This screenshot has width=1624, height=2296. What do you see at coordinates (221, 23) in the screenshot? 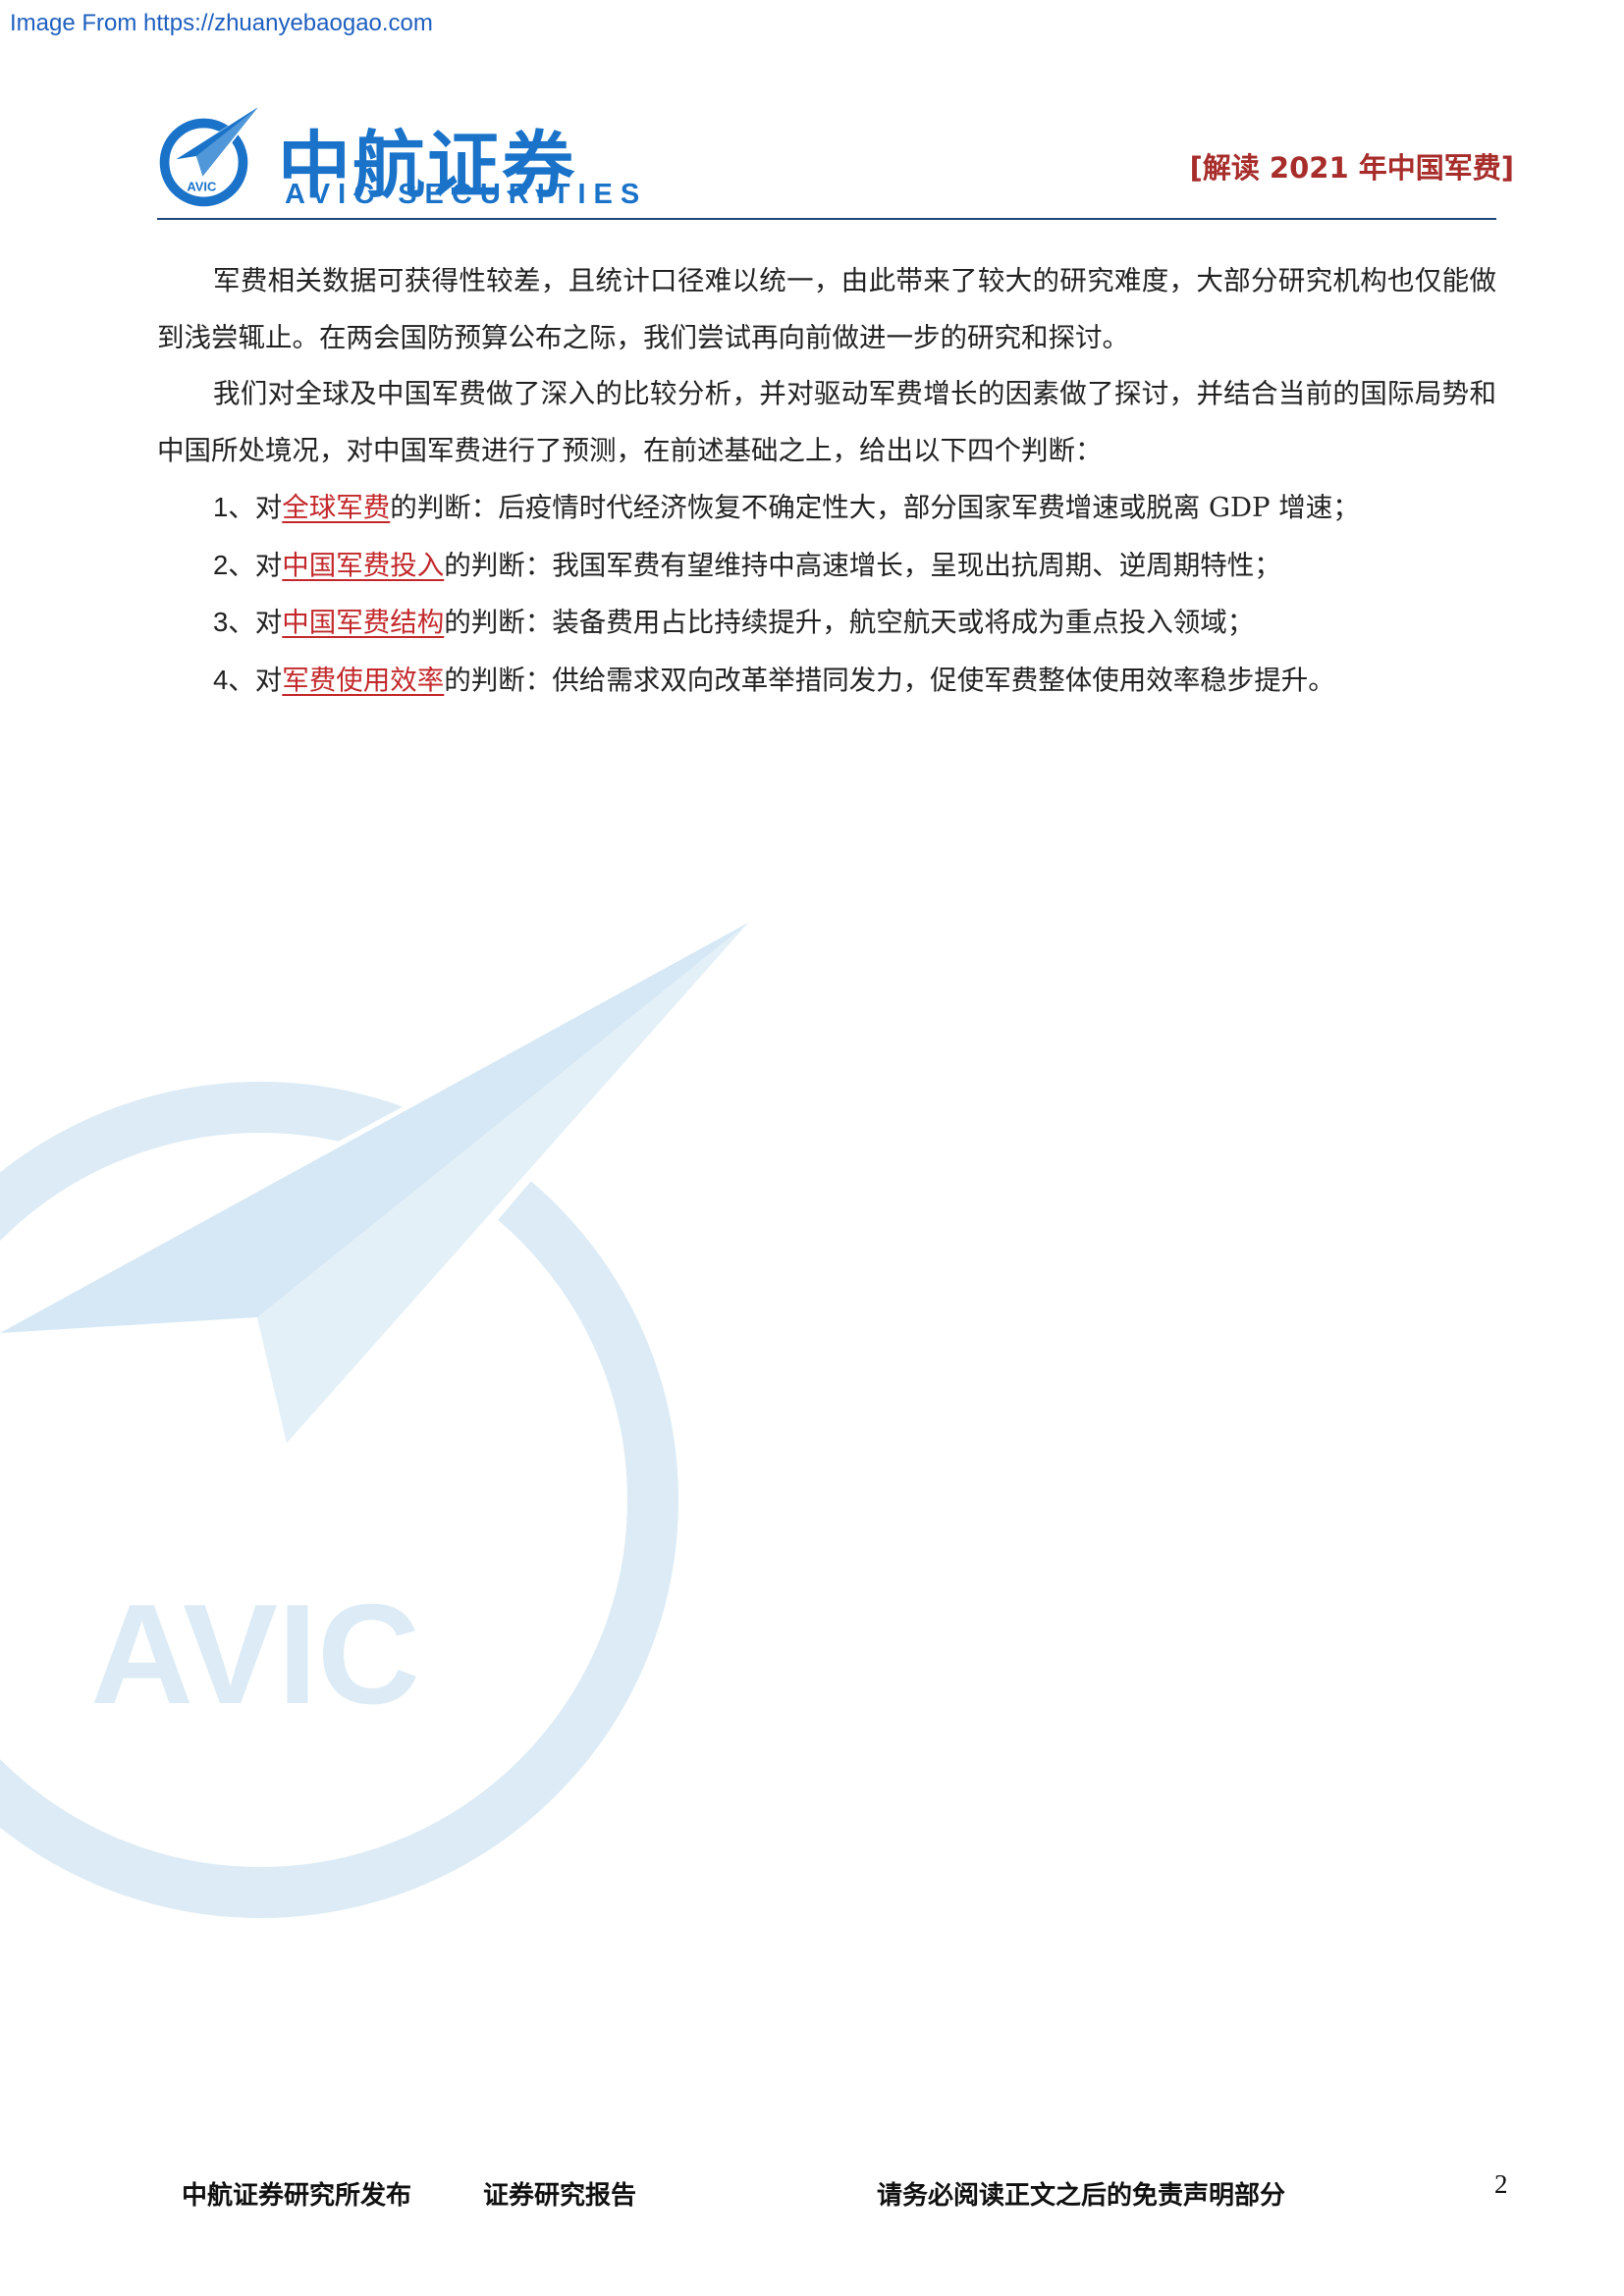
I see `source-banner: Image From https://zhuanyebaogao.com` at bounding box center [221, 23].